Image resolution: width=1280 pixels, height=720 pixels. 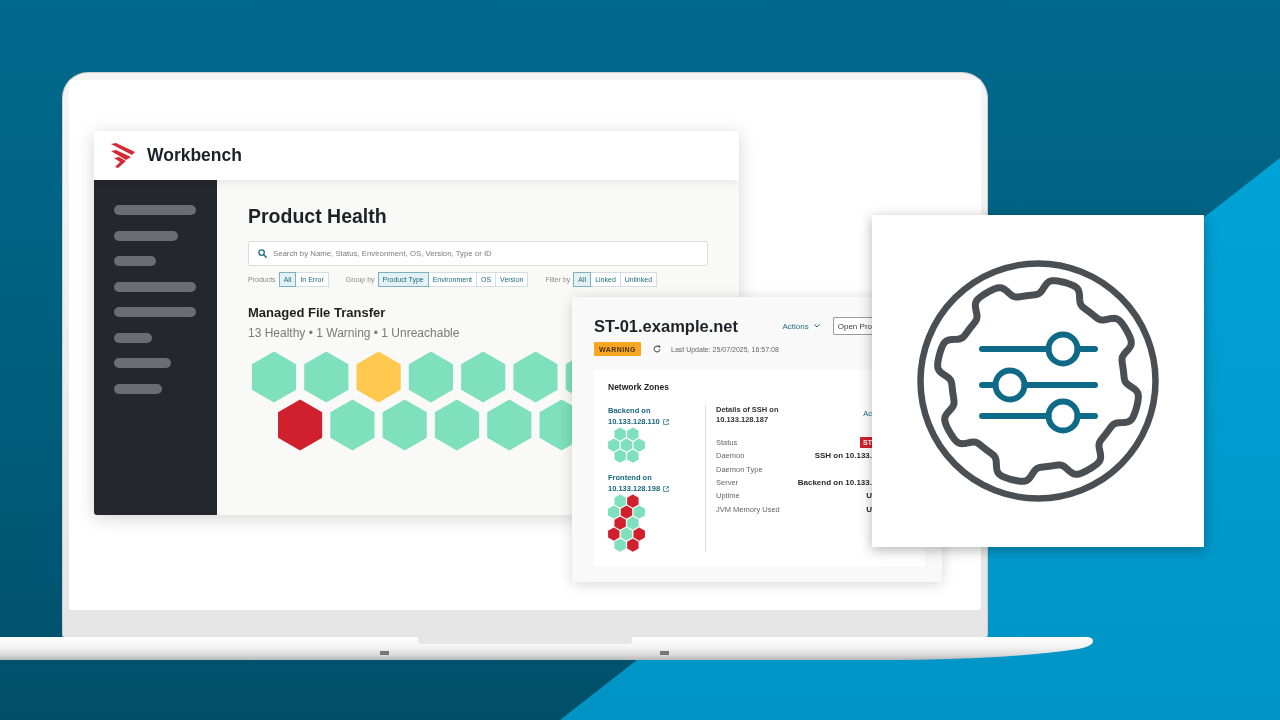 What do you see at coordinates (816, 326) in the screenshot?
I see `chevron-down-icon` at bounding box center [816, 326].